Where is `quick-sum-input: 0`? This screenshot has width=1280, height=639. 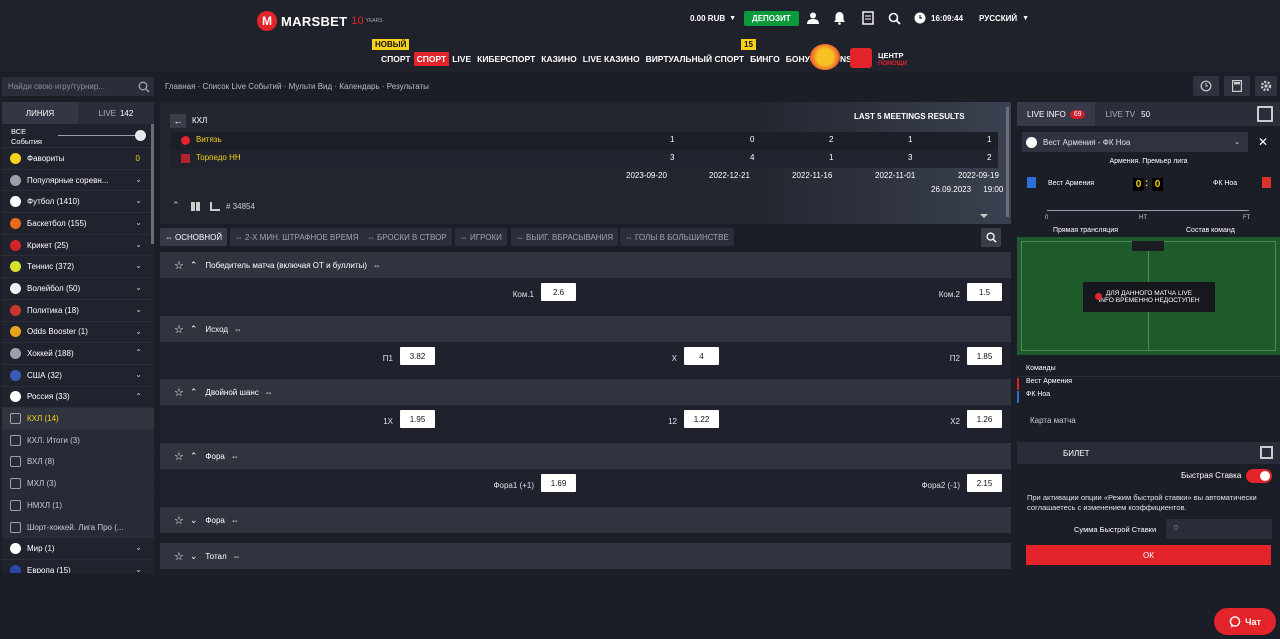
quick-sum-input: 0 is located at coordinates (1219, 529).